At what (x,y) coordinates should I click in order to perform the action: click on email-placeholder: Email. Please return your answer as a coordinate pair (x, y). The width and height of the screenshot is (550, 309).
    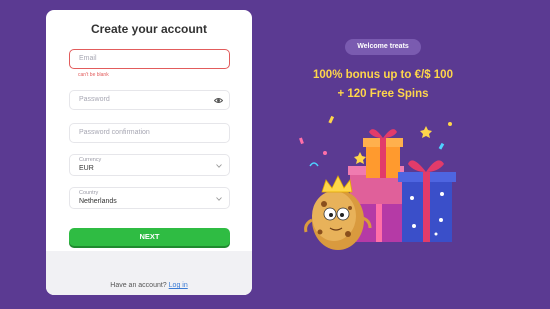
    Looking at the image, I should click on (88, 58).